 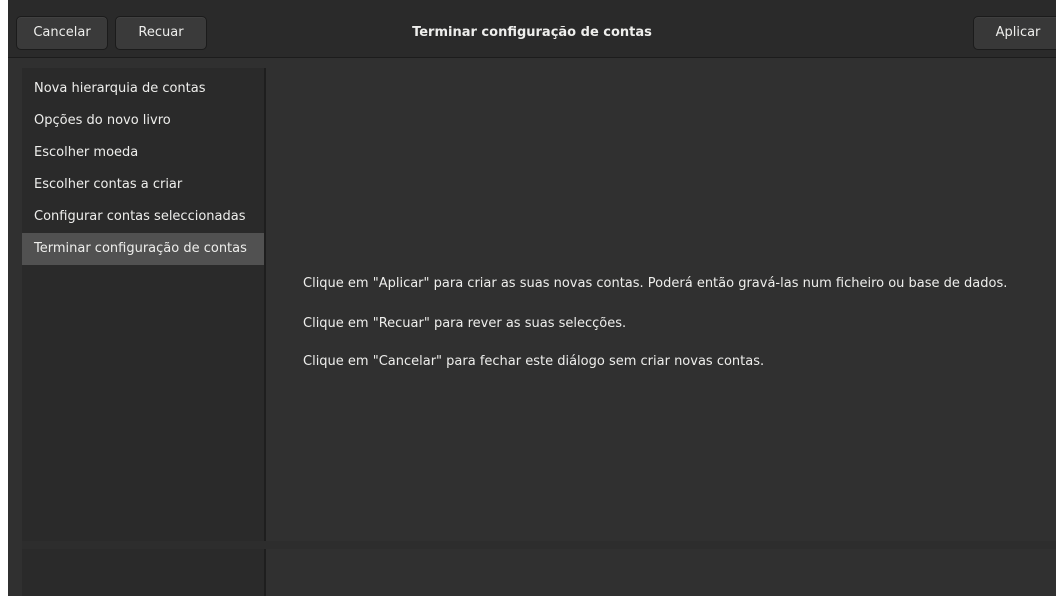 I want to click on cancel-button: Cancelar, so click(x=62, y=33).